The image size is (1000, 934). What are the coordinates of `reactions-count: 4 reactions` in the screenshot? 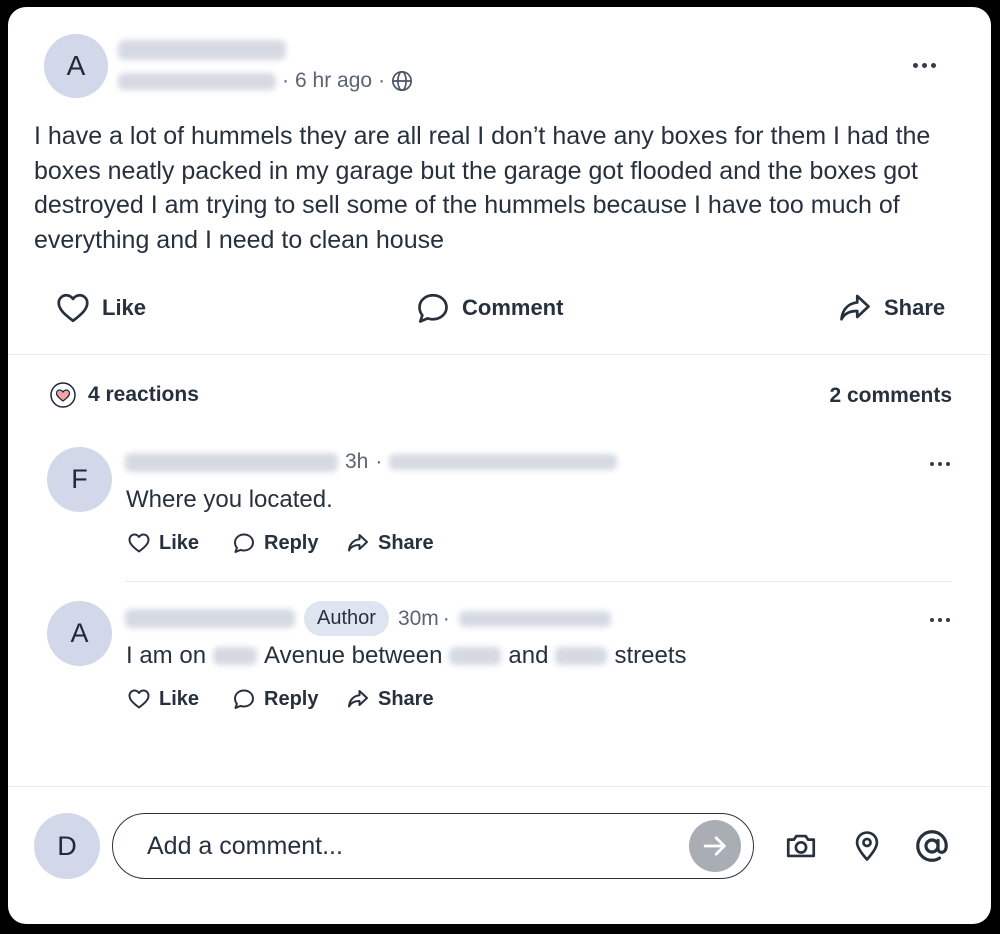 It's located at (143, 394).